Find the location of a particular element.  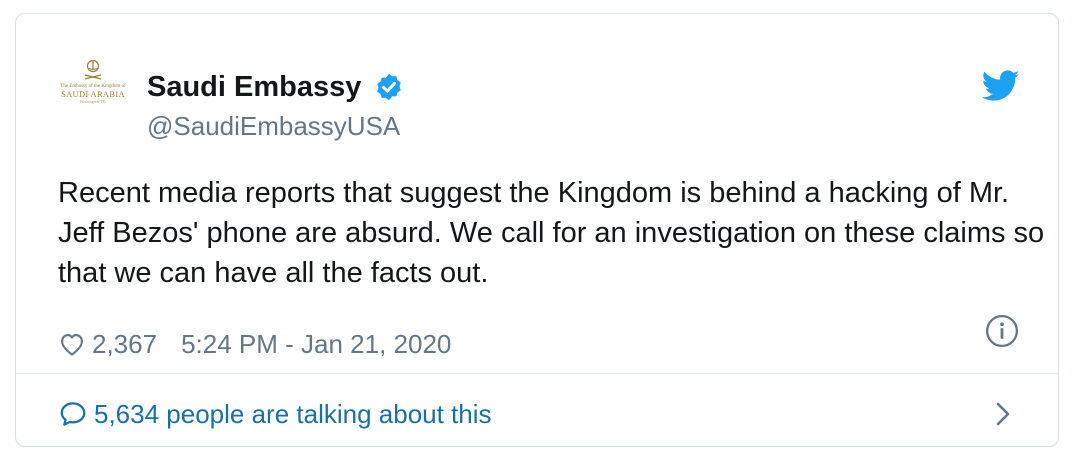

conversation-link: 5,634 people are talking about this is located at coordinates (275, 414).